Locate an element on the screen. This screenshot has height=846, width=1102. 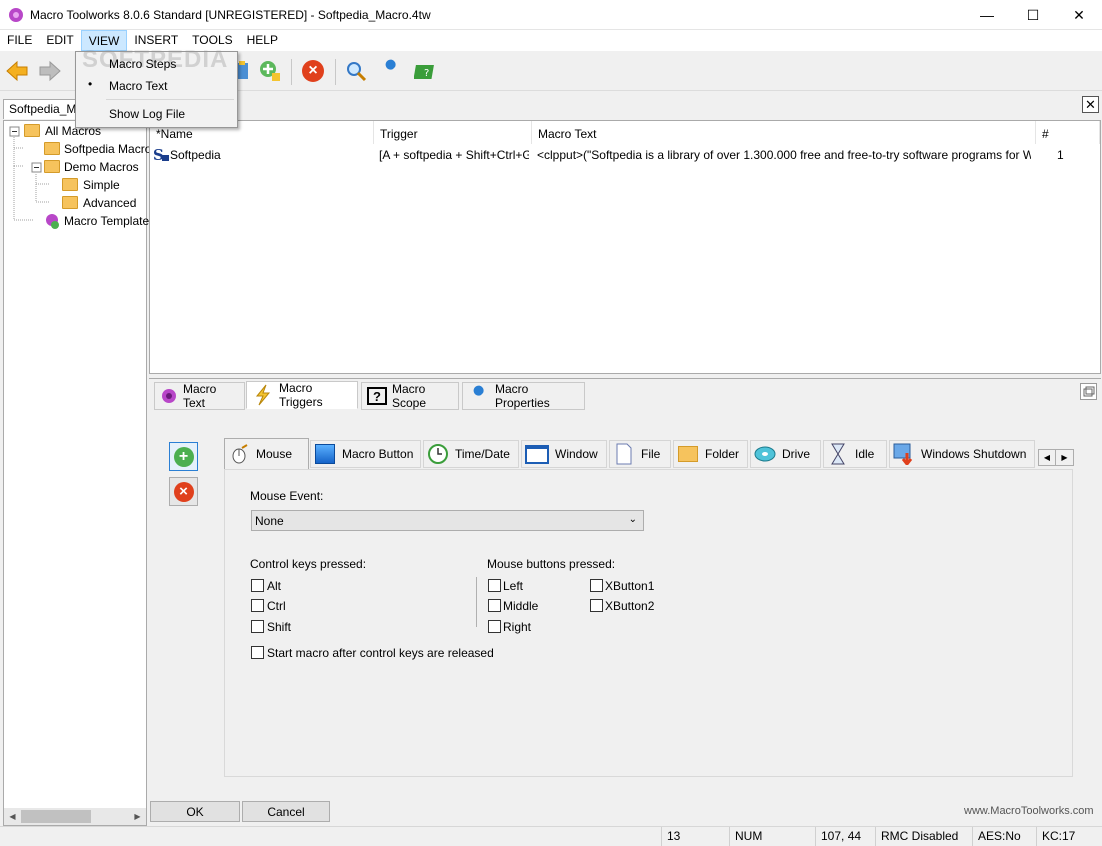
close-window-button: ✕ is located at coordinates (1079, 15).